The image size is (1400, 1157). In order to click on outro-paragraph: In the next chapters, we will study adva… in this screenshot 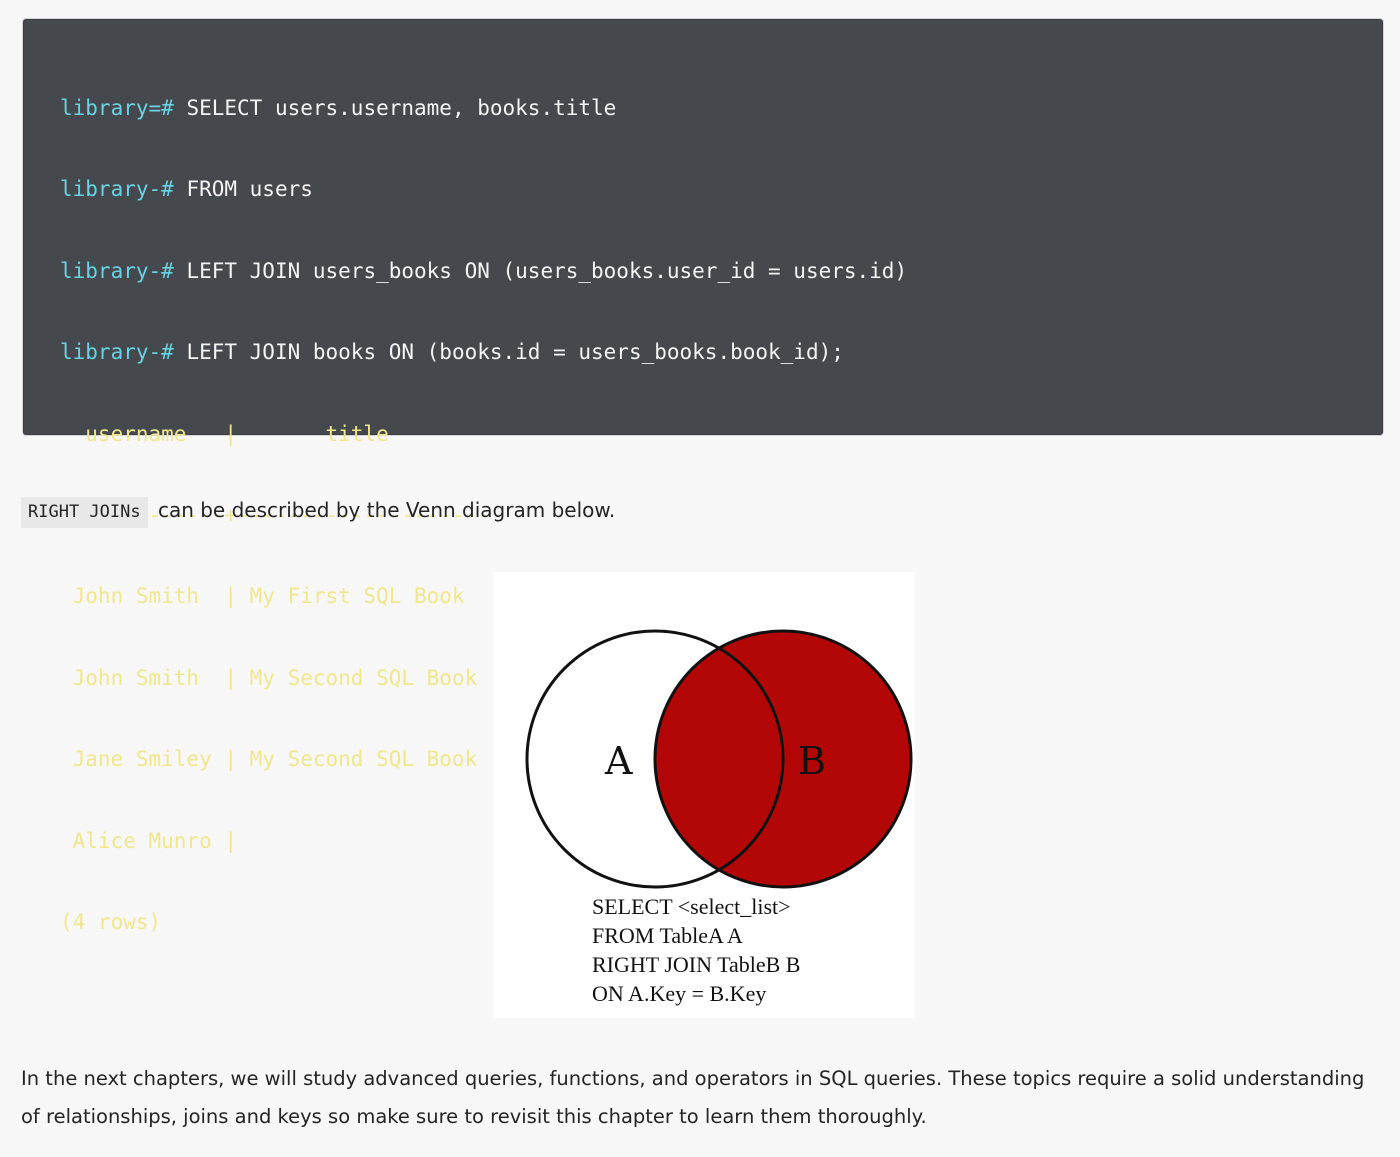, I will do `click(693, 1097)`.